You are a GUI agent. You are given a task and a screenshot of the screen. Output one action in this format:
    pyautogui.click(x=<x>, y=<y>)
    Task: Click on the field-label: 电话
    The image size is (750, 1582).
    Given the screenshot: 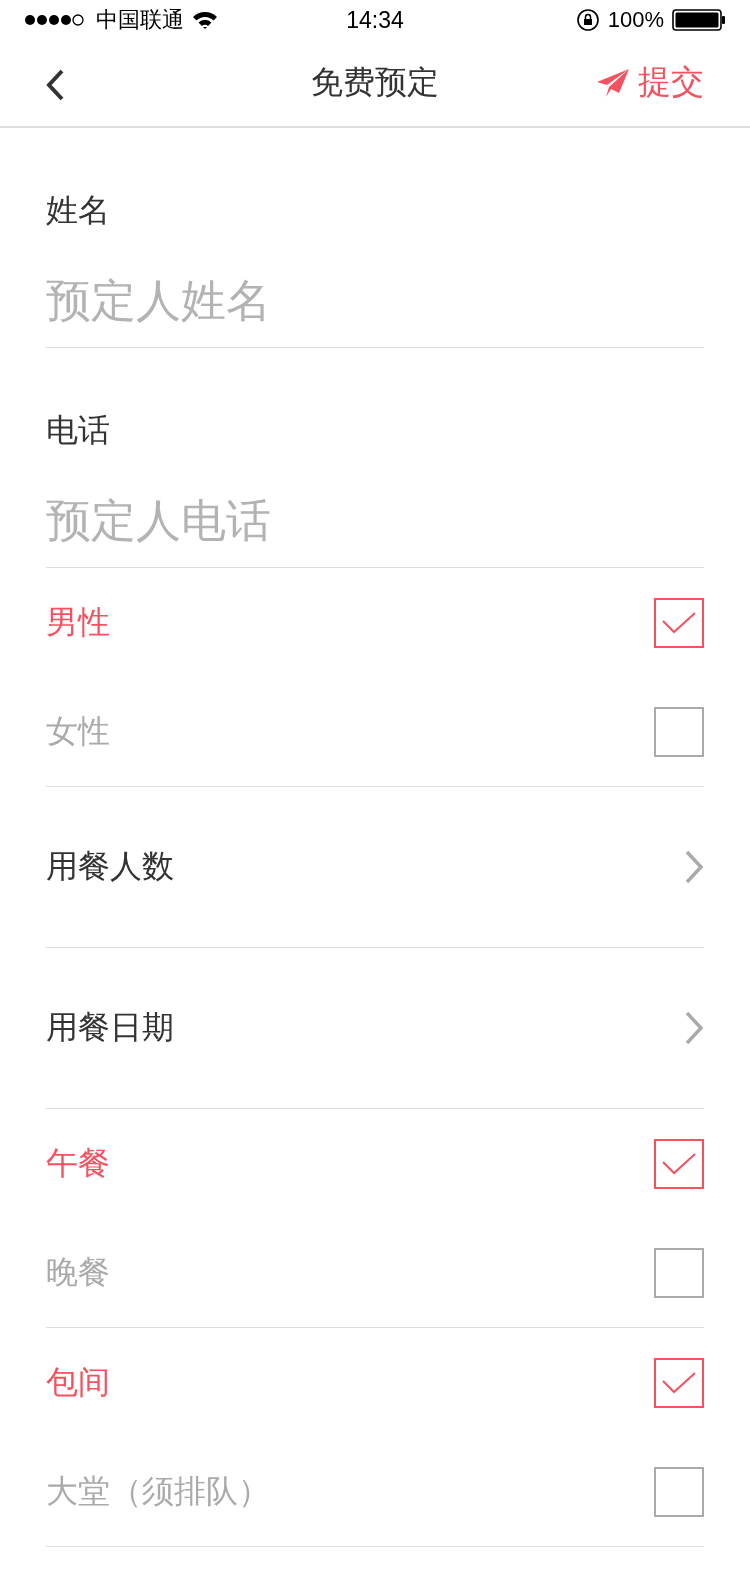 What is the action you would take?
    pyautogui.click(x=78, y=430)
    